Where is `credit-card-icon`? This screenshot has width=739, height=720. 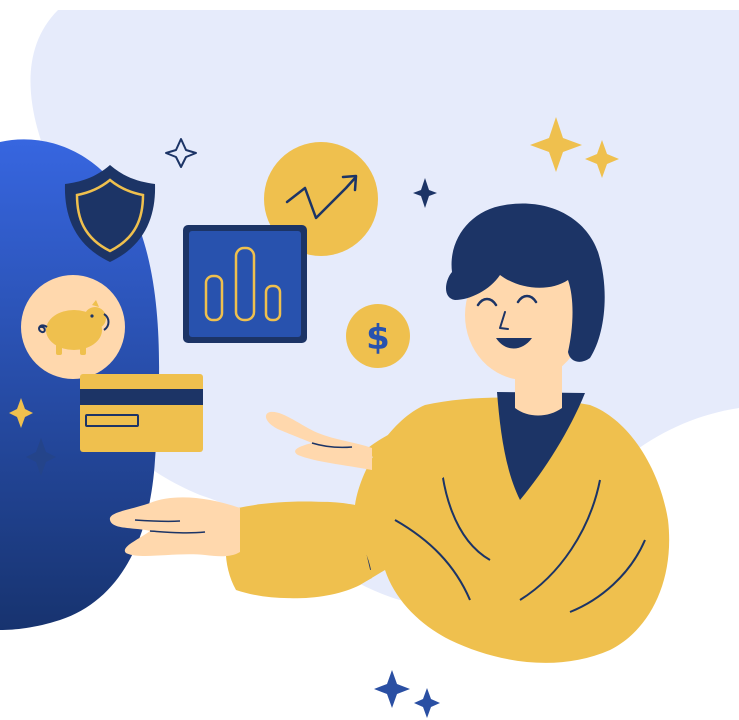 credit-card-icon is located at coordinates (141, 413).